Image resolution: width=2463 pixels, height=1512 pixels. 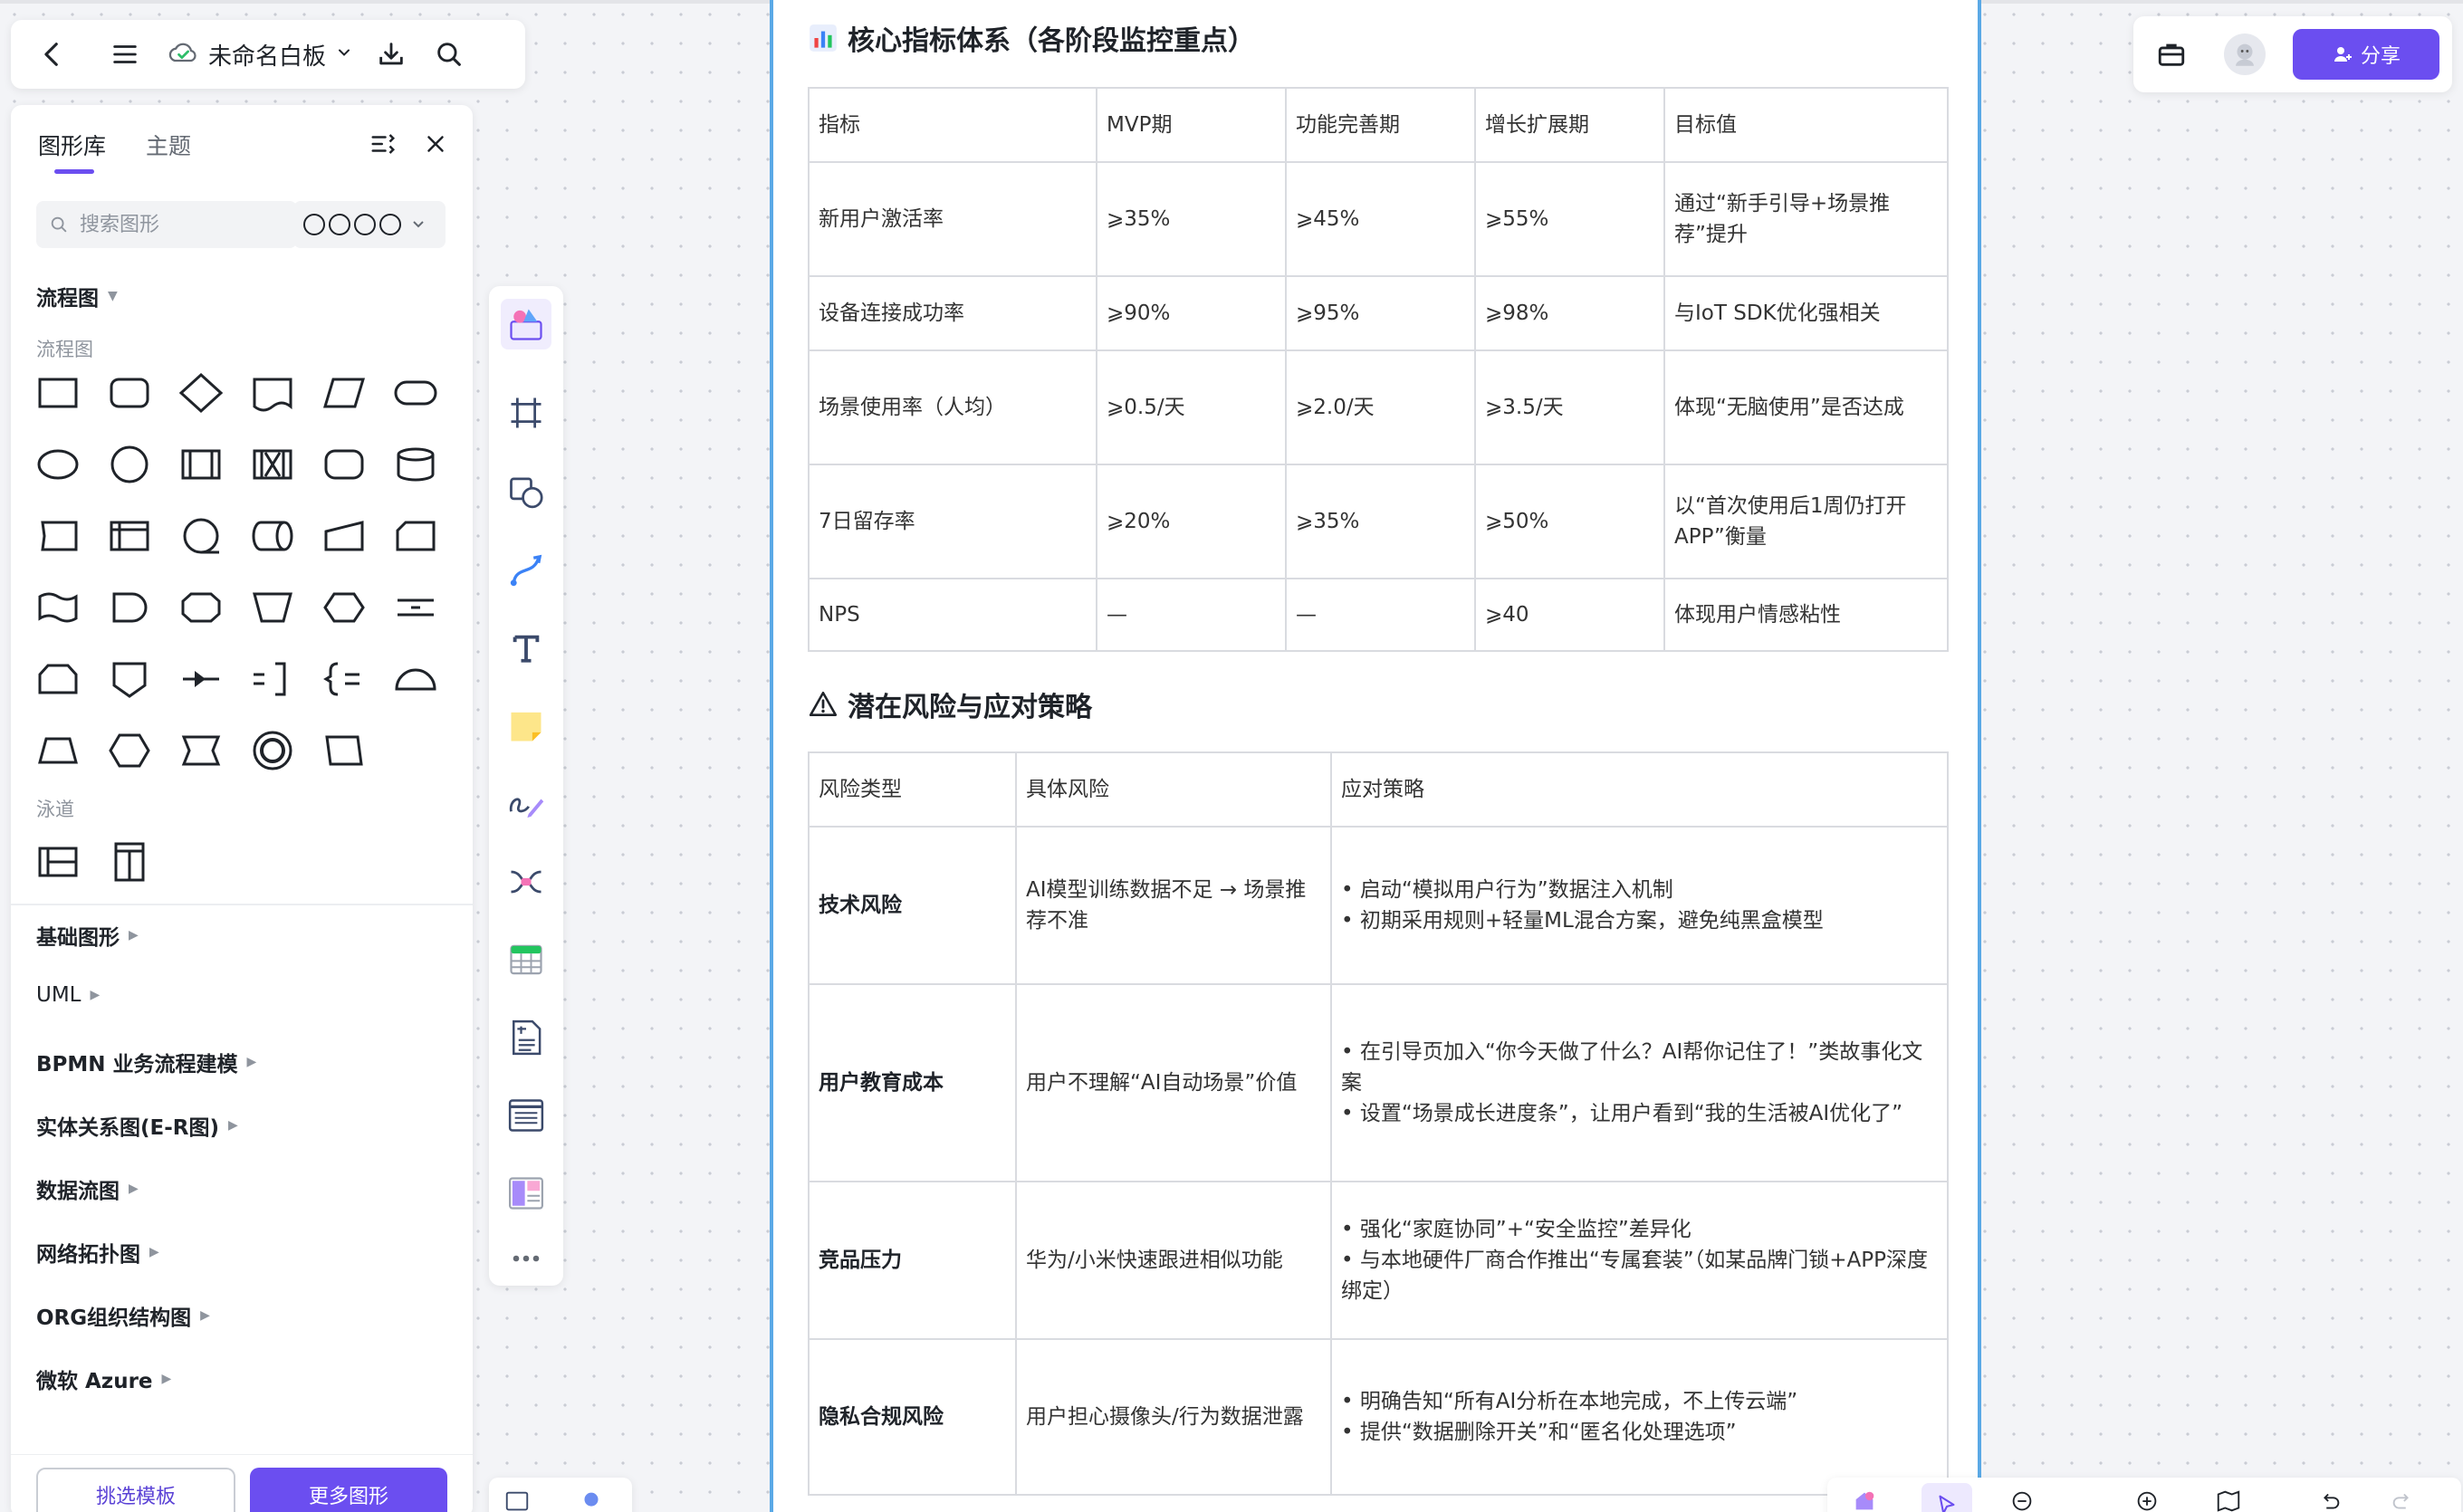 I want to click on table-header-row: 指标 MVP期 功能完善期 增长扩展期 目标值, so click(x=1378, y=125).